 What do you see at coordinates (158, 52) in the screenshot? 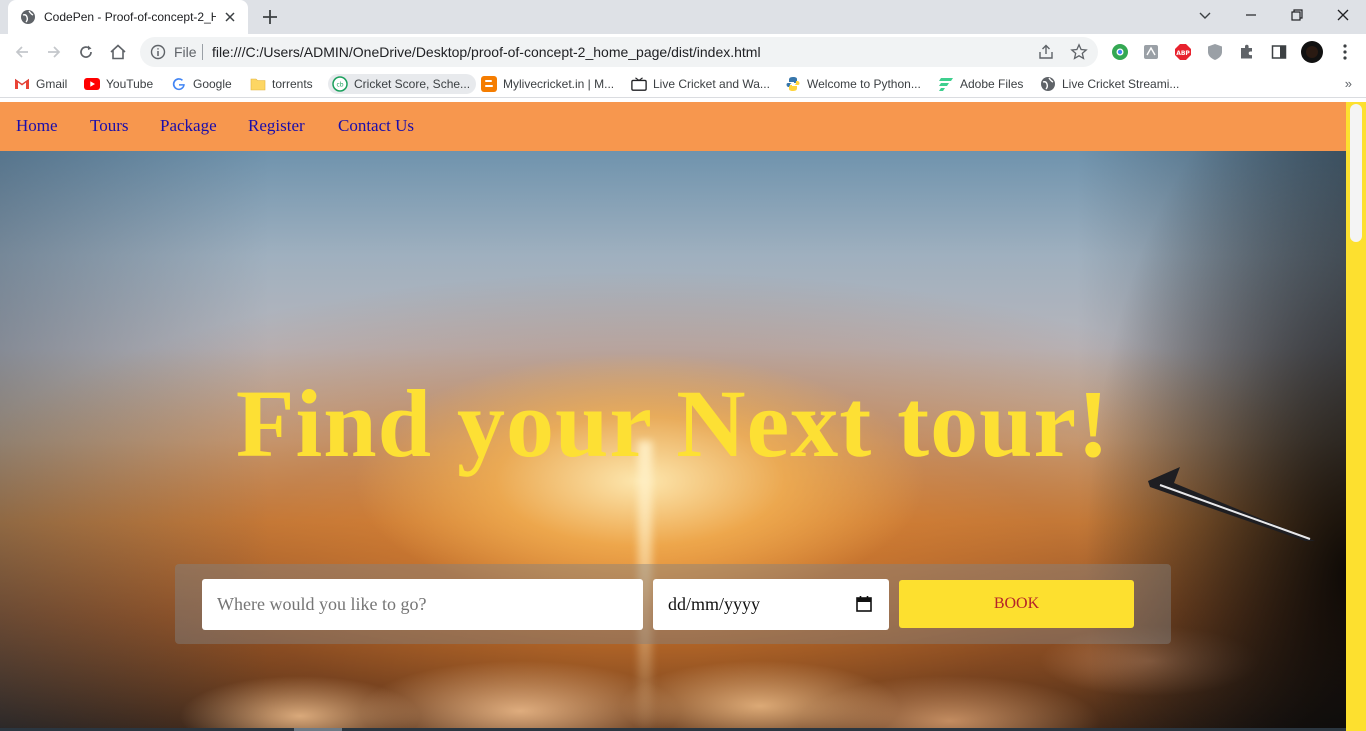
I see `info-icon` at bounding box center [158, 52].